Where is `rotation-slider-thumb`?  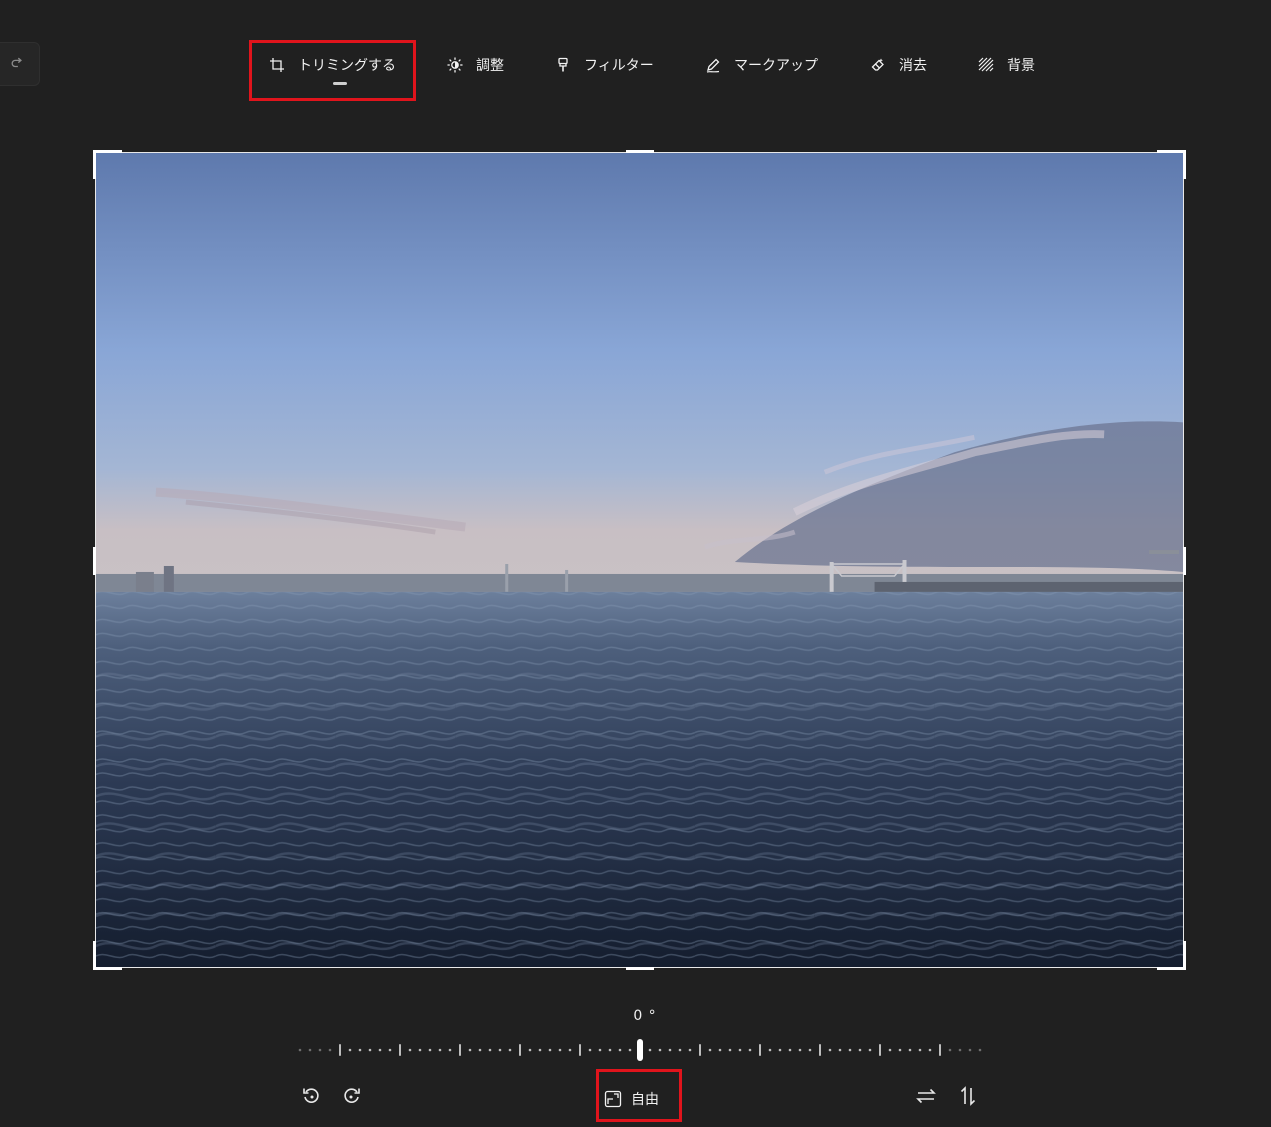
rotation-slider-thumb is located at coordinates (640, 1050).